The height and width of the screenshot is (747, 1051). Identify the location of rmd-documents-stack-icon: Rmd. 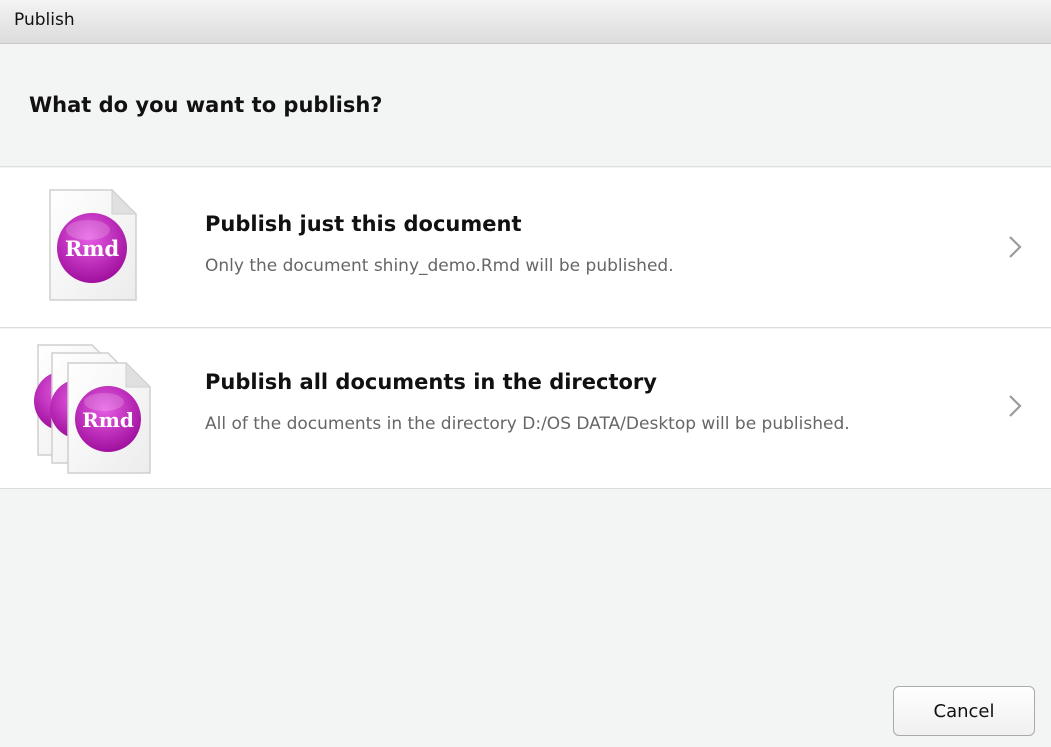
(93, 409).